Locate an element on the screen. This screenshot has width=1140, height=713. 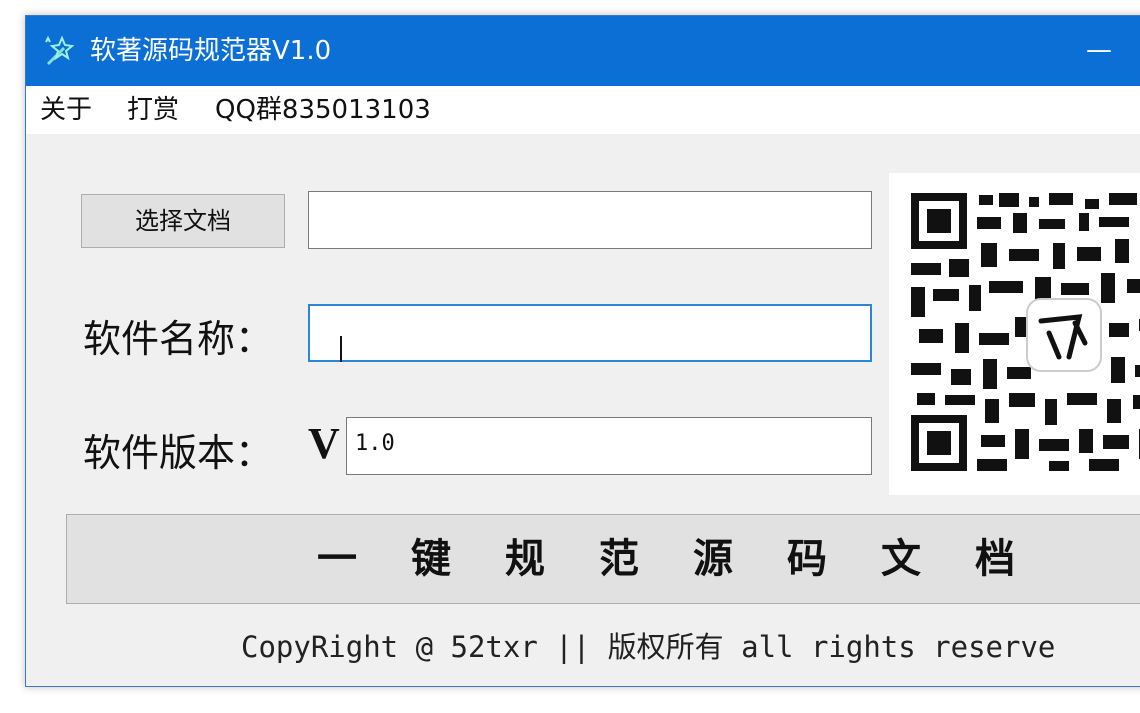
version-prefix: V is located at coordinates (324, 443).